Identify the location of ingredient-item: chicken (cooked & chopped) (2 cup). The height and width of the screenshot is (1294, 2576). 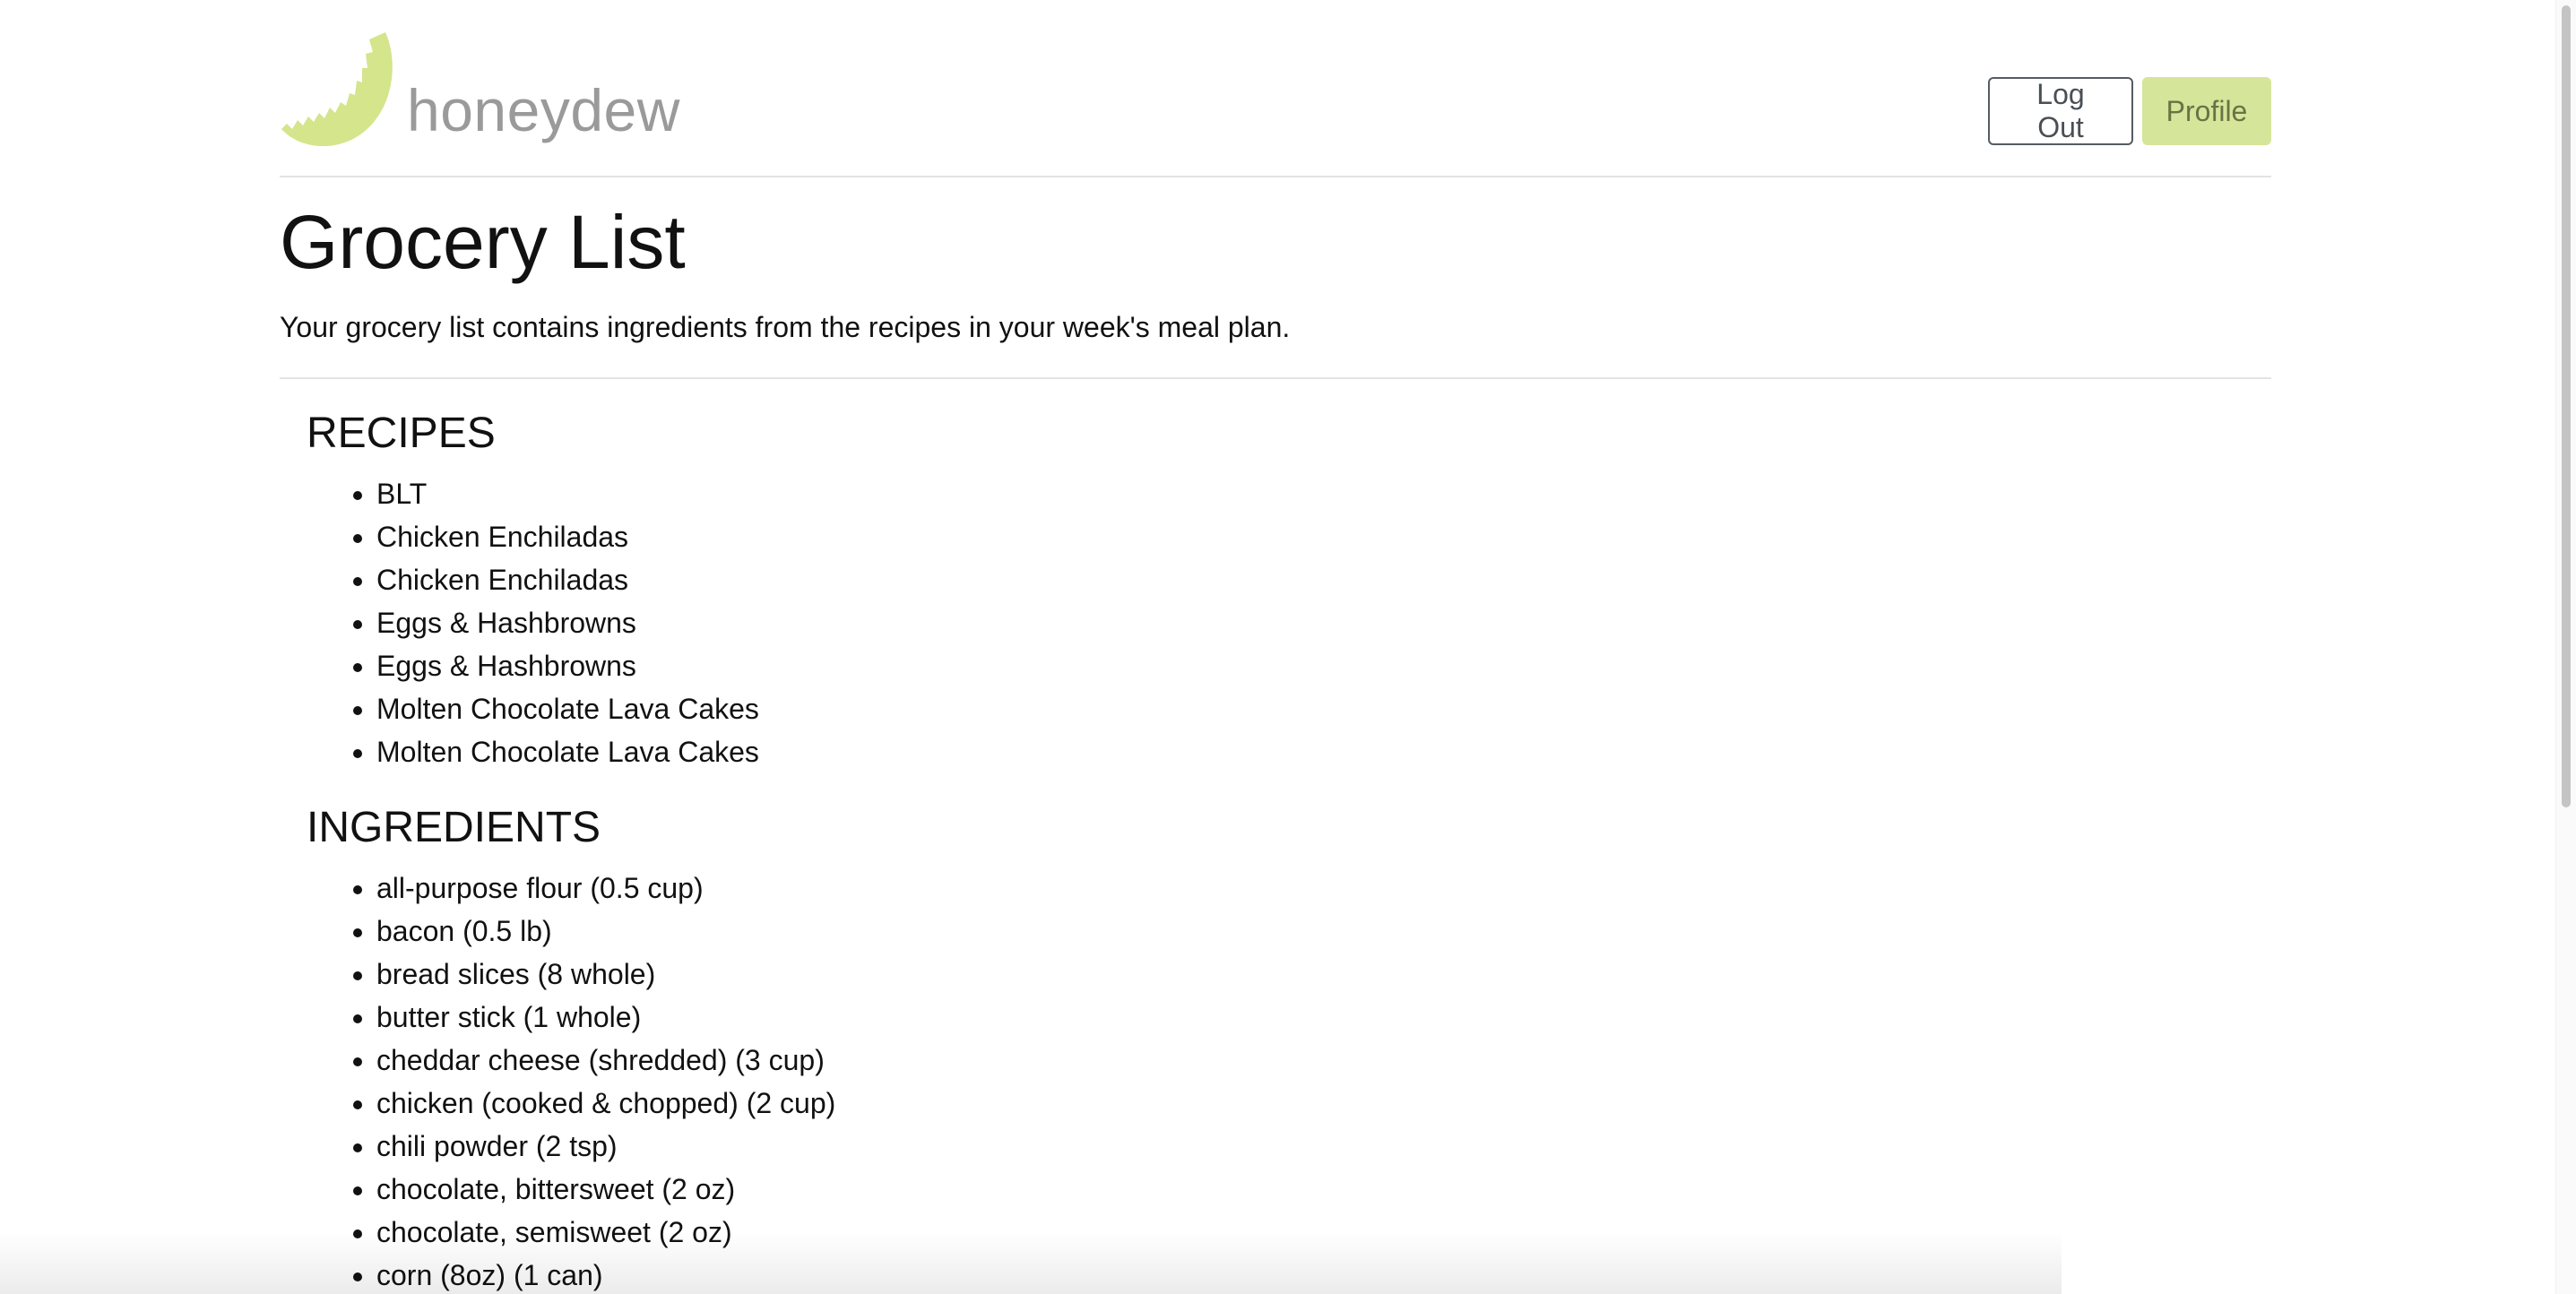
(605, 1104).